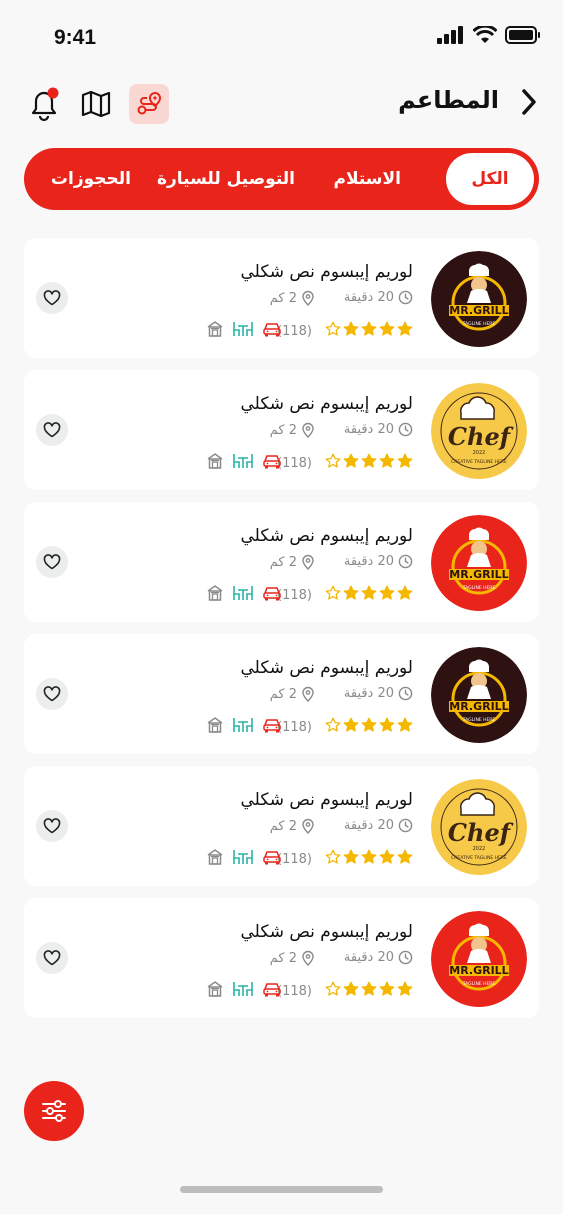 This screenshot has height=1214, width=563. What do you see at coordinates (75, 37) in the screenshot?
I see `status-time: 9:41` at bounding box center [75, 37].